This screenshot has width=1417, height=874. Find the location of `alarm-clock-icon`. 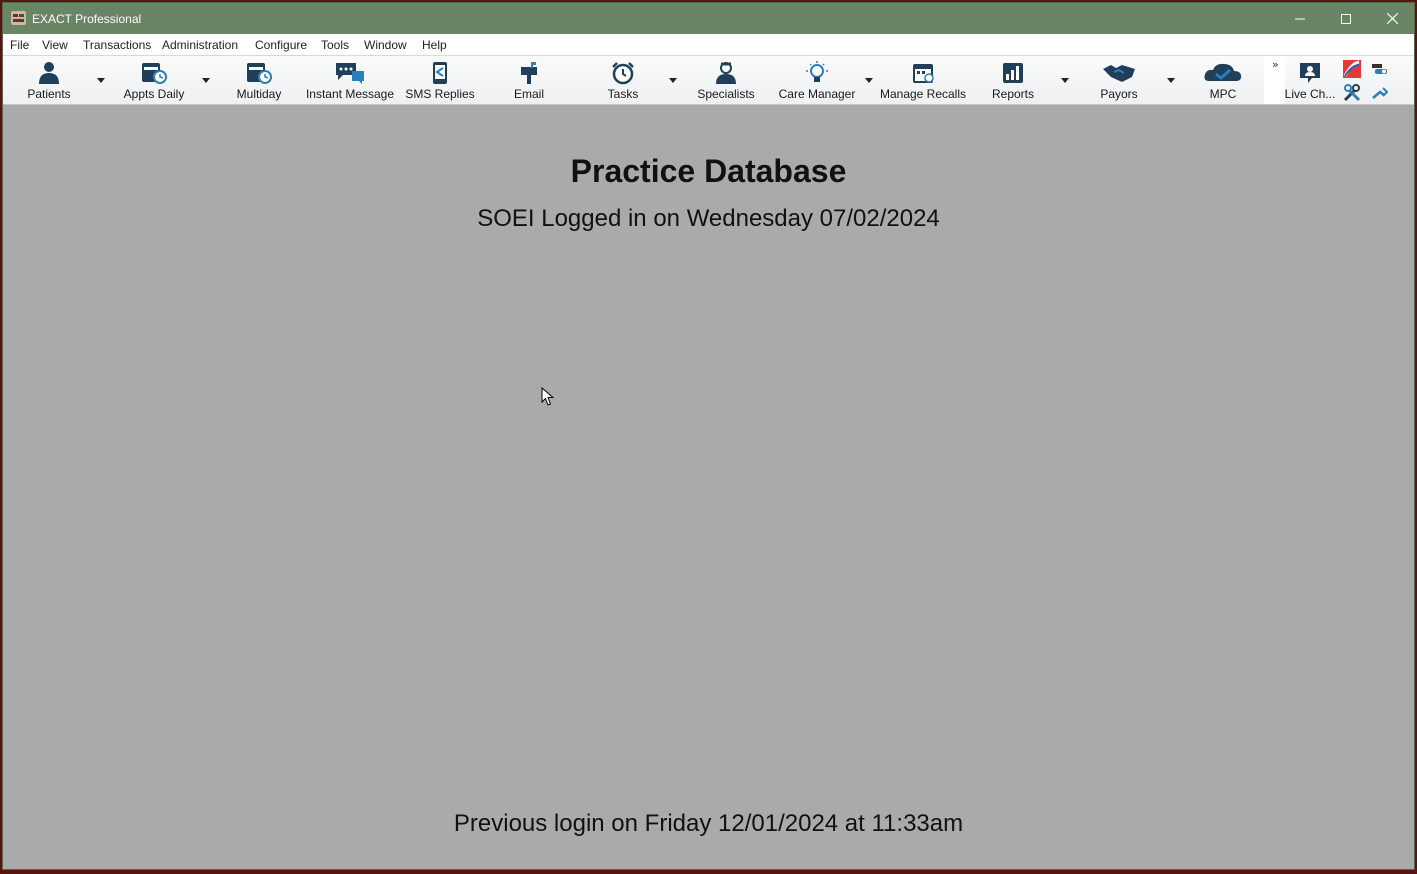

alarm-clock-icon is located at coordinates (623, 73).